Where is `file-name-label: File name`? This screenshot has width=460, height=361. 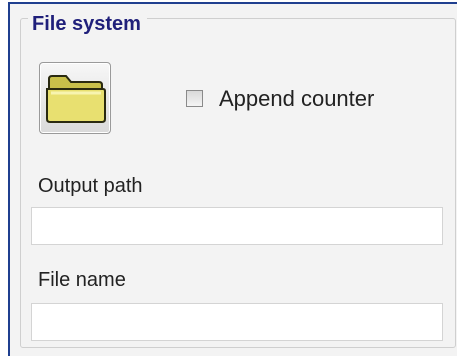 file-name-label: File name is located at coordinates (82, 280).